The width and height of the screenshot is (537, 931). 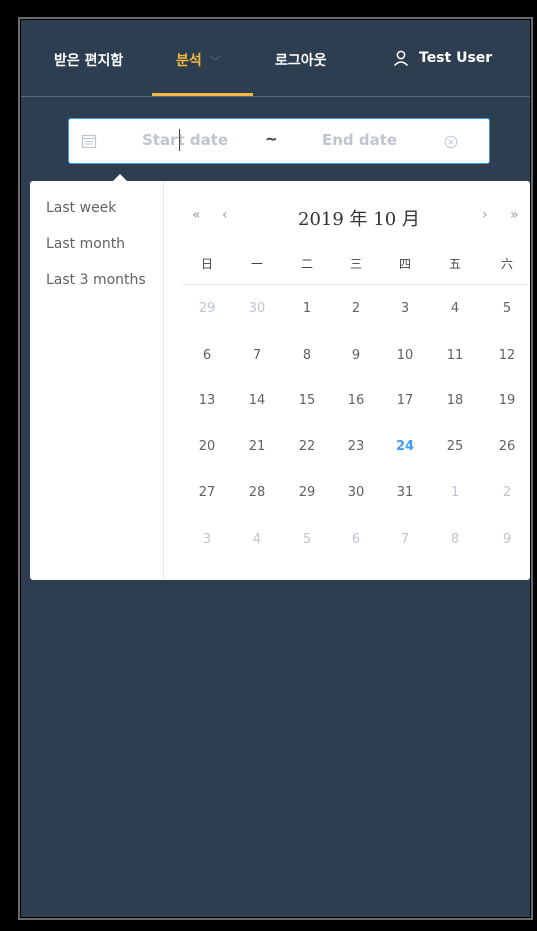 I want to click on calendar-day: 25, so click(x=455, y=446).